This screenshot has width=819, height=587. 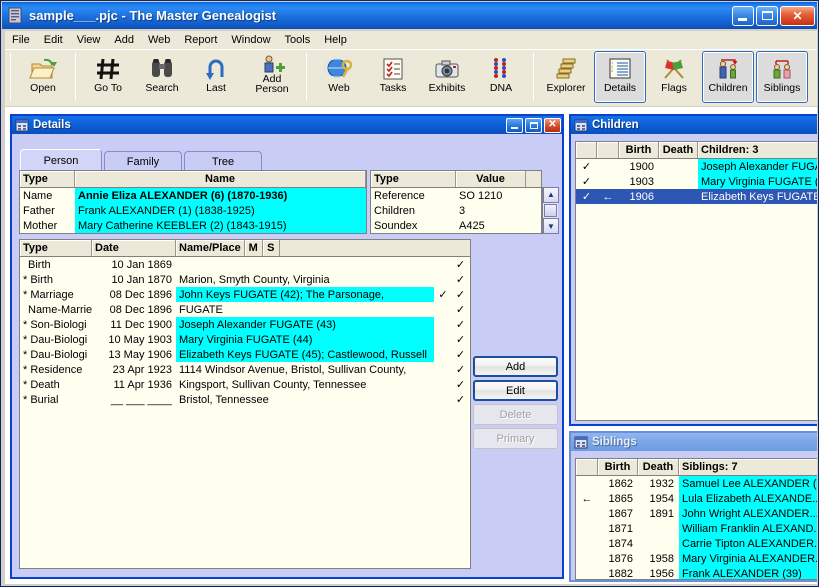 What do you see at coordinates (552, 125) in the screenshot?
I see `details-close-button: ✕` at bounding box center [552, 125].